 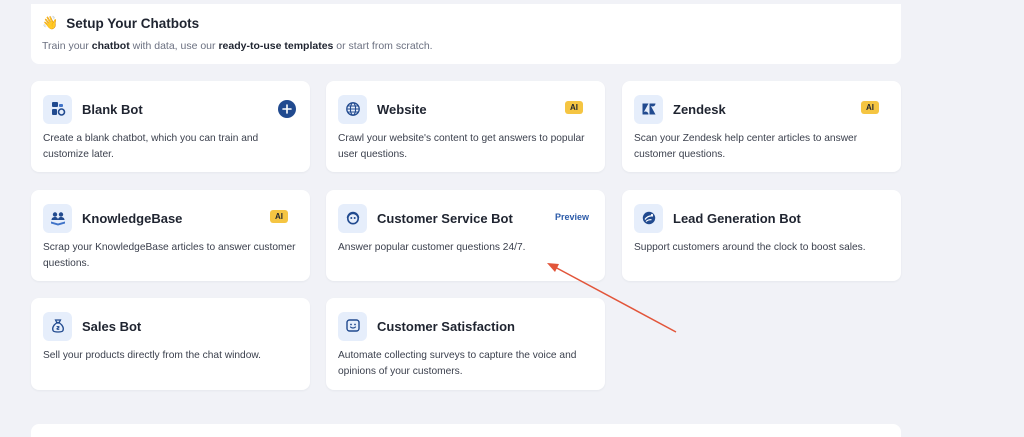 I want to click on satellite-dish-icon, so click(x=648, y=218).